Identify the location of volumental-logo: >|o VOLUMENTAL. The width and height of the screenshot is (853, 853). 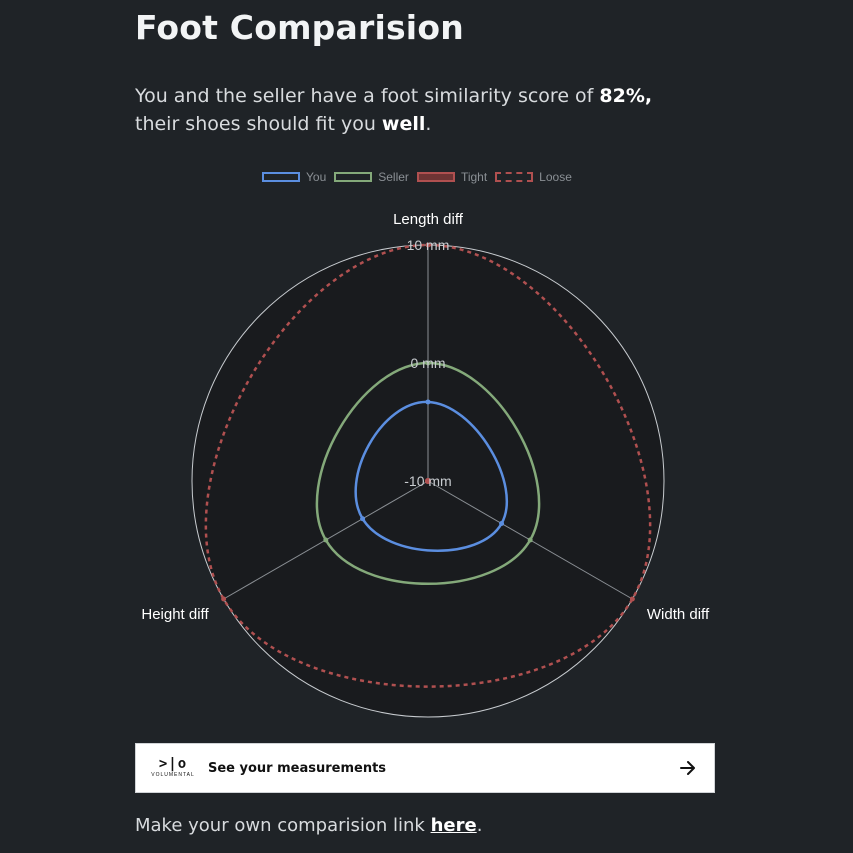
(173, 767).